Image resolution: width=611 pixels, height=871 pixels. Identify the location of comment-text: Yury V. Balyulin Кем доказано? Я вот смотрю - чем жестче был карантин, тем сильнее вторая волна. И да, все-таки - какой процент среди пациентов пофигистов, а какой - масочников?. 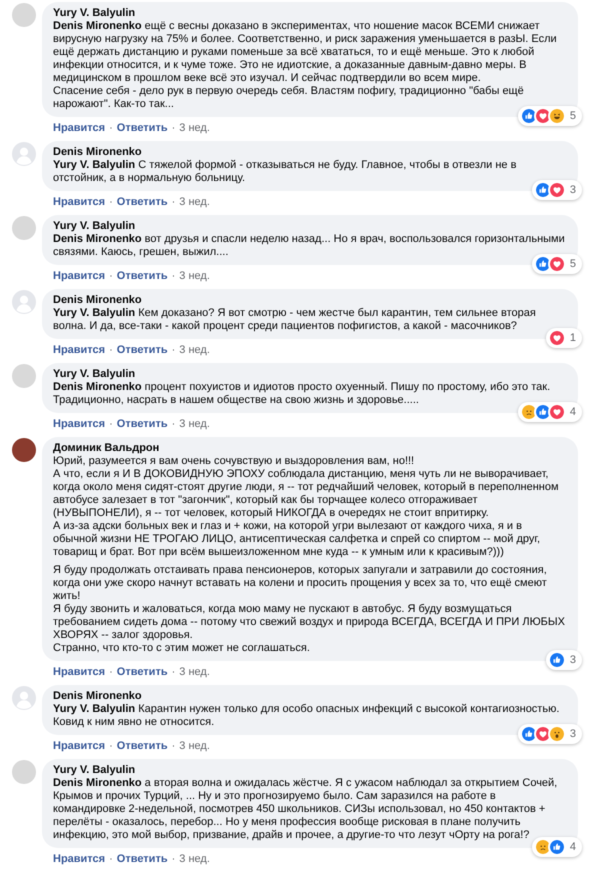
(295, 320).